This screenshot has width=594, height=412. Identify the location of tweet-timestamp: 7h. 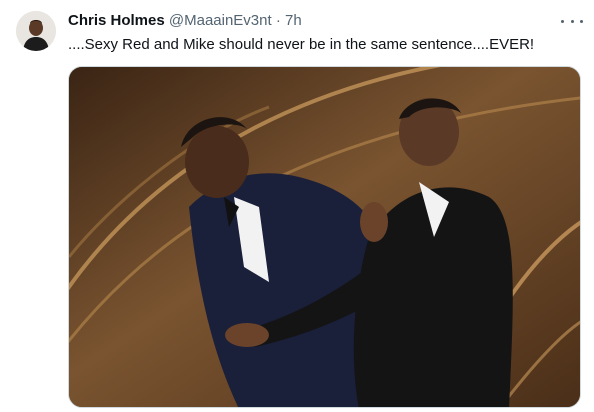
(293, 20).